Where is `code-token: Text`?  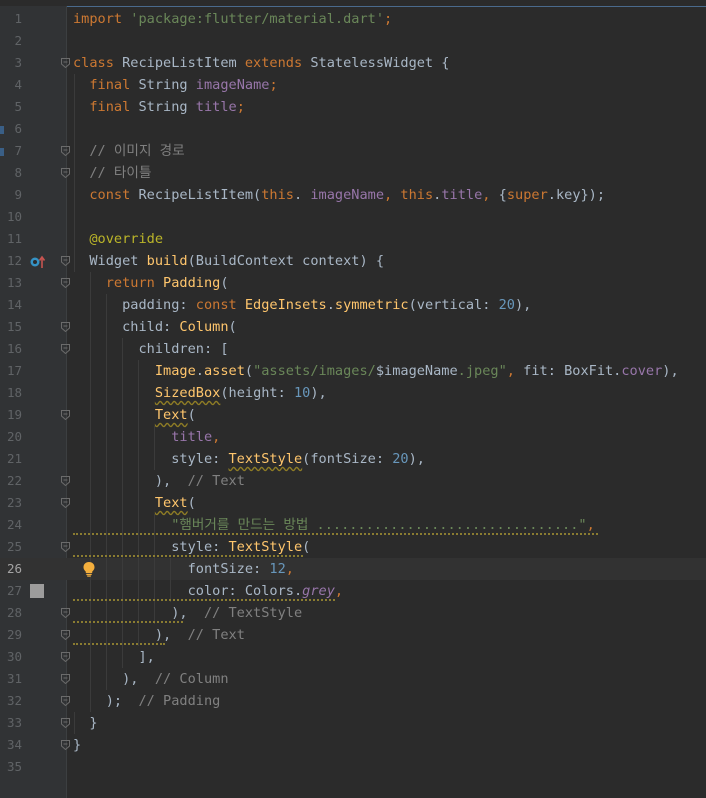
code-token: Text is located at coordinates (171, 415).